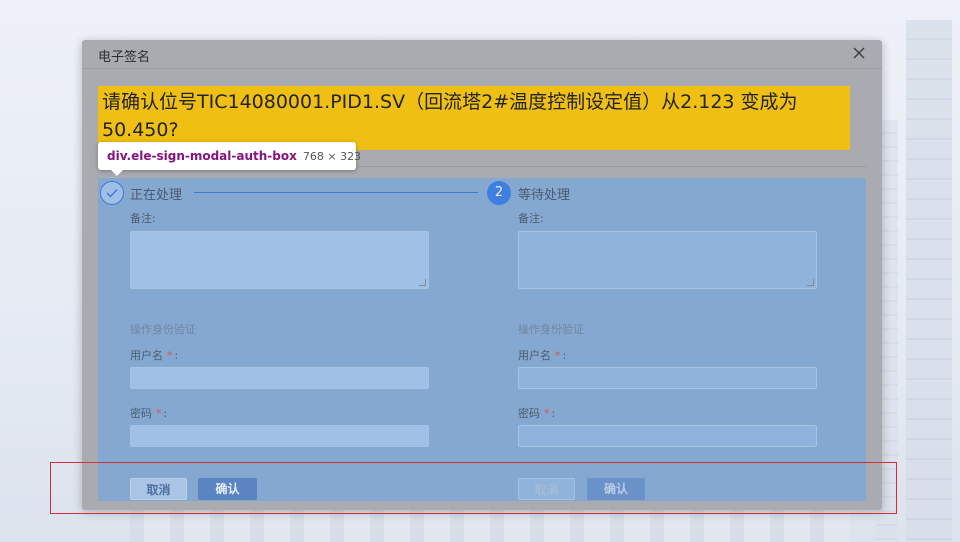  I want to click on left-remark-label: 备注:, so click(143, 218).